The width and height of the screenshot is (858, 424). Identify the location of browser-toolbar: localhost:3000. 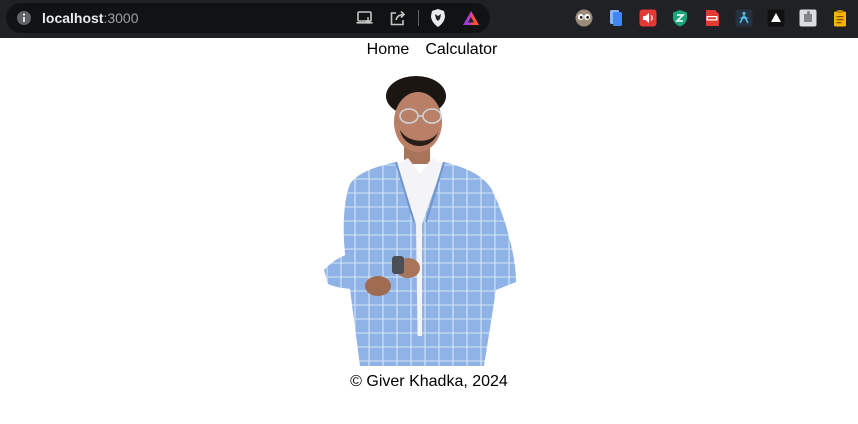
(429, 19).